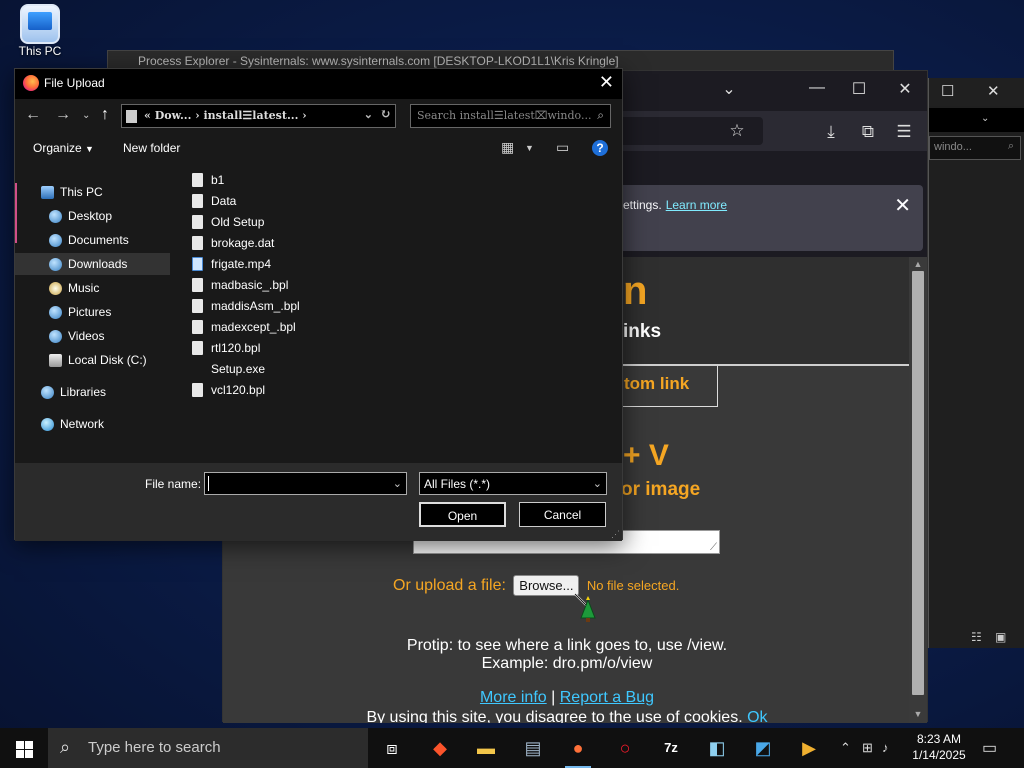  What do you see at coordinates (507, 147) in the screenshot?
I see `view-options-icon: ▦` at bounding box center [507, 147].